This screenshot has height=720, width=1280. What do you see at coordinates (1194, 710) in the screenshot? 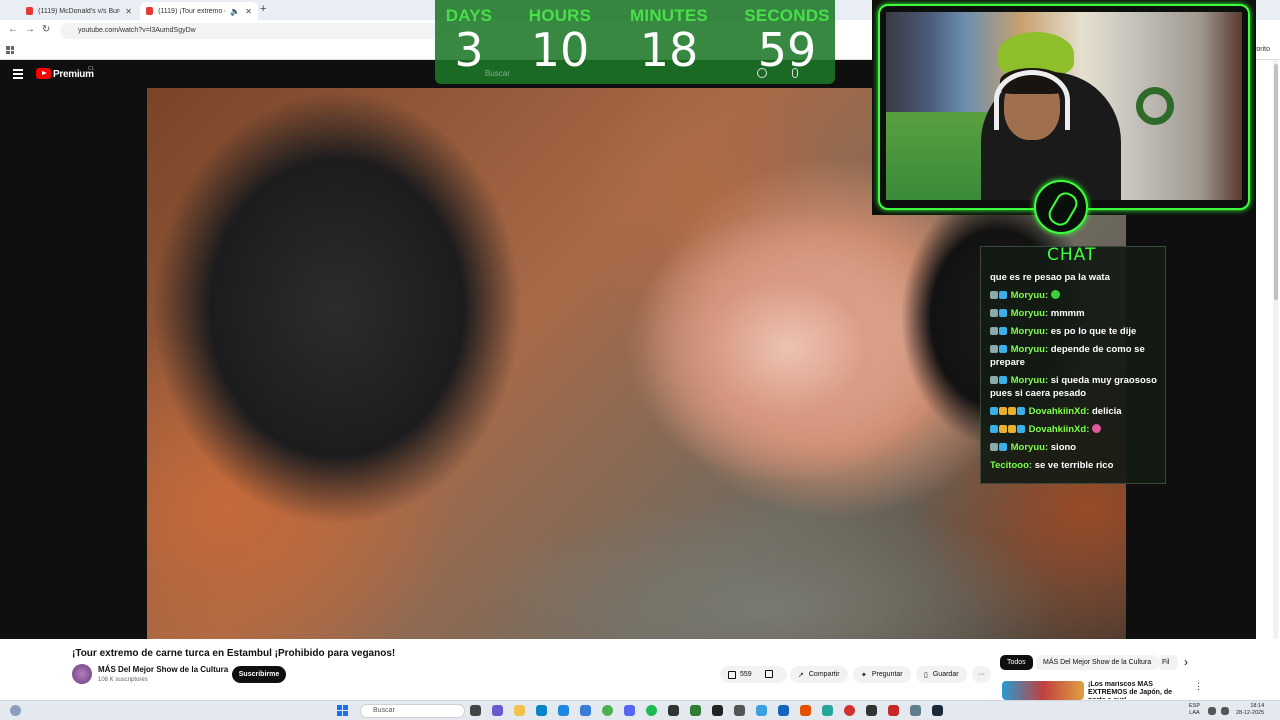
I see `language-indicator: ESP LAA` at bounding box center [1194, 710].